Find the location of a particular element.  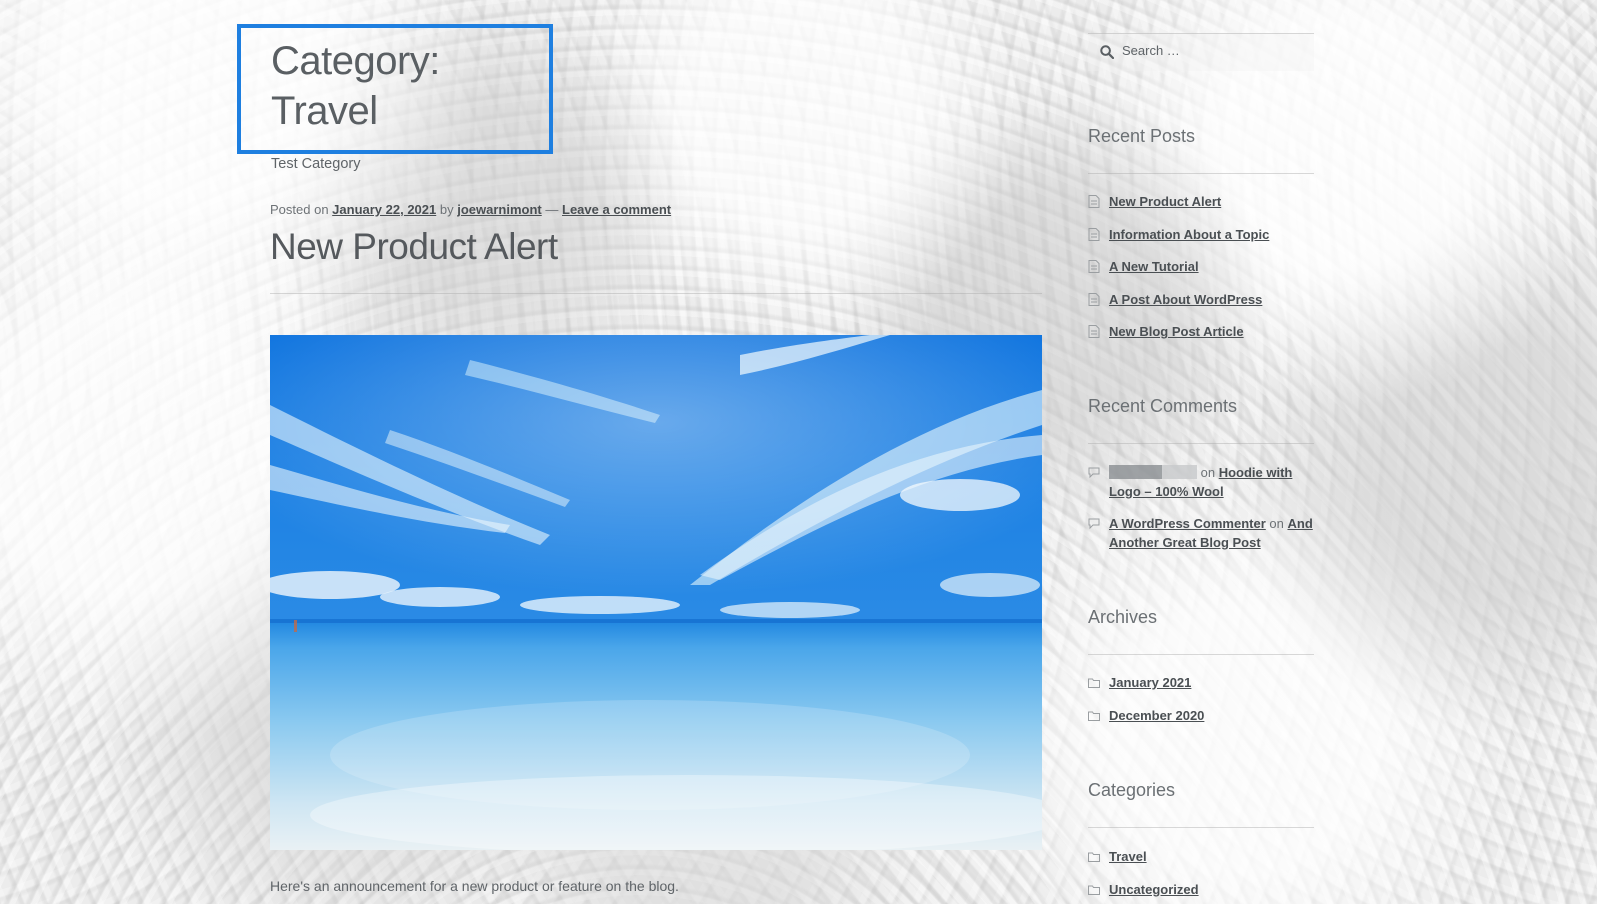

list-item: A Post About WordPress is located at coordinates (1201, 299).